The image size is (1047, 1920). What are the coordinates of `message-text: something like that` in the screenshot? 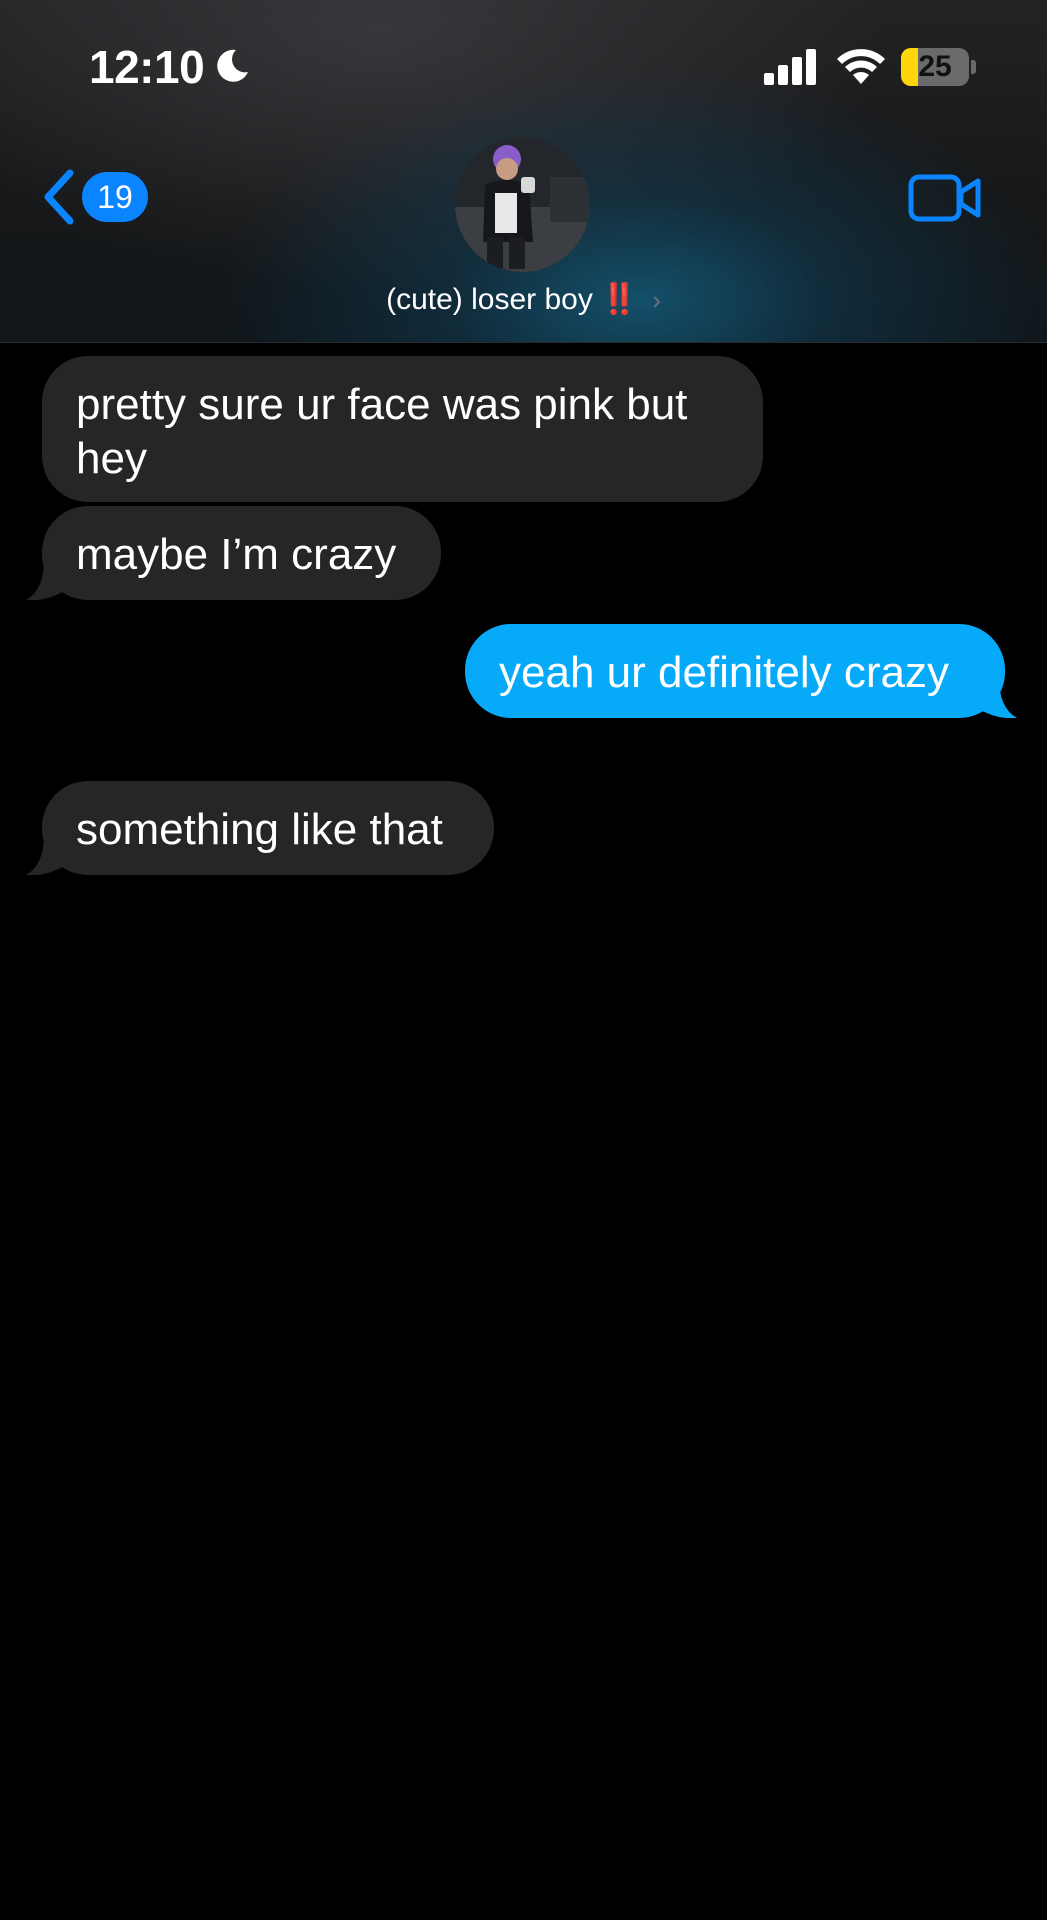 It's located at (259, 829).